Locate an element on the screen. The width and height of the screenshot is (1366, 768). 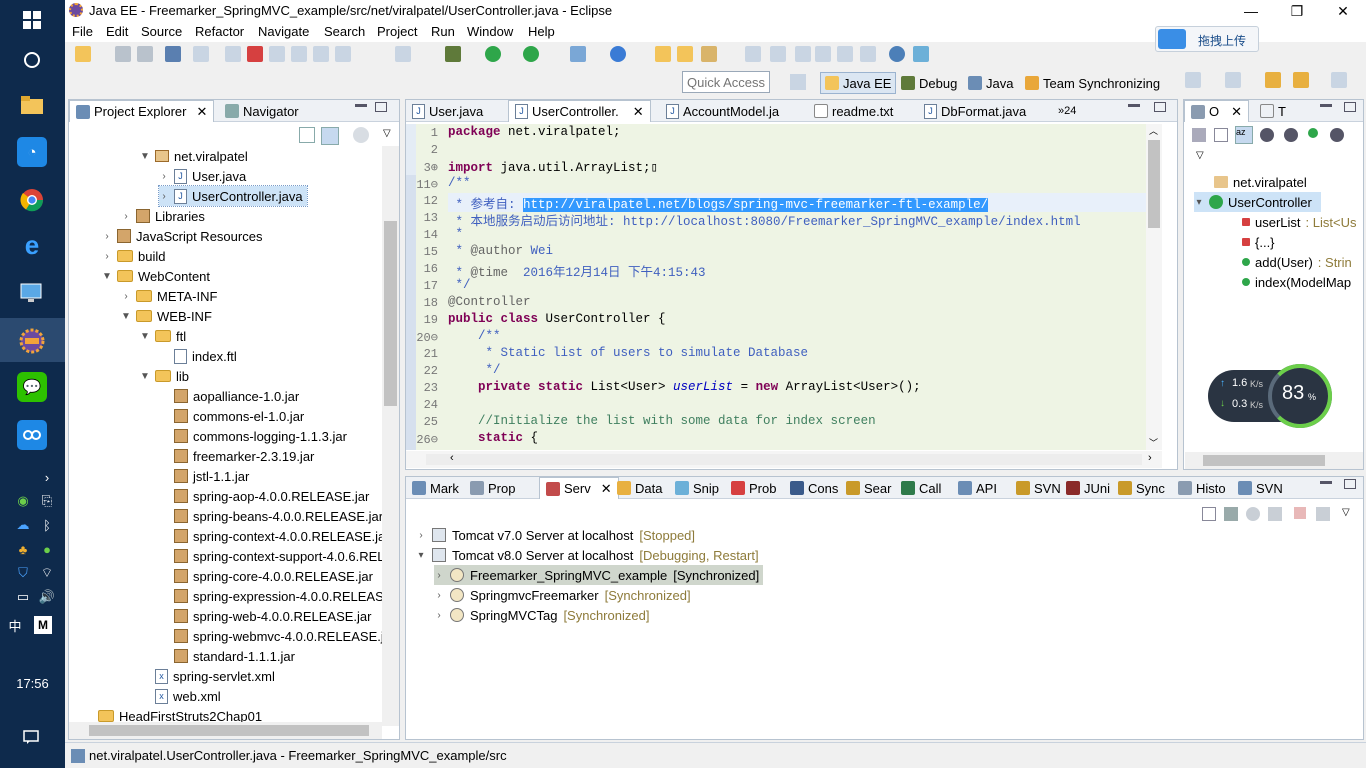
chrome-icon is located at coordinates (32, 200).